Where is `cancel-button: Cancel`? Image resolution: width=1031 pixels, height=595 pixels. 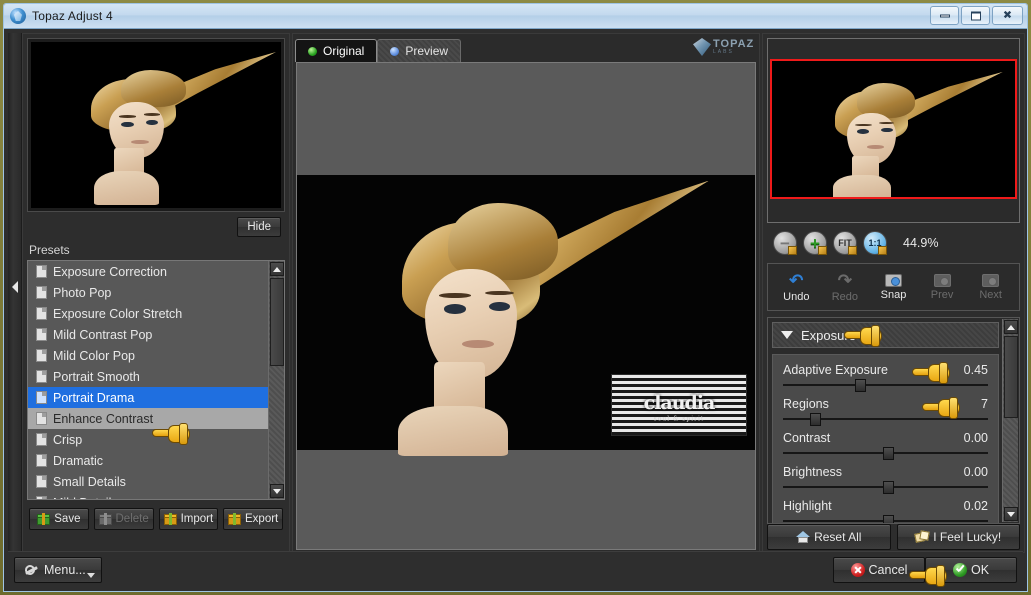
cancel-button: Cancel is located at coordinates (879, 569).